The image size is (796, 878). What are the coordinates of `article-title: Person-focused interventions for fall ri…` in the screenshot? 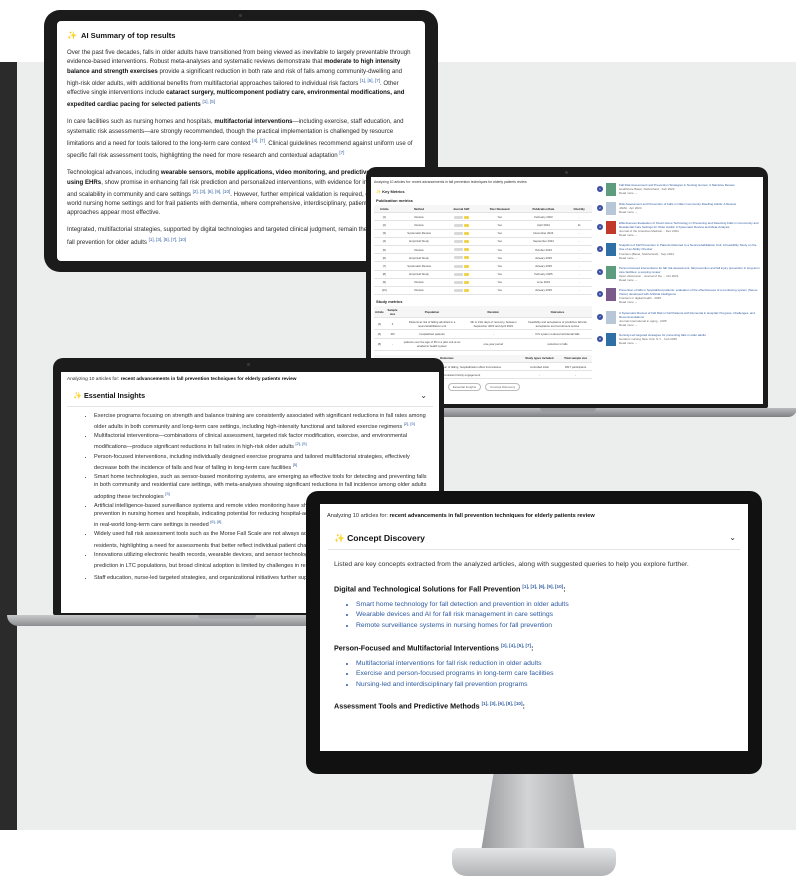 It's located at (689, 270).